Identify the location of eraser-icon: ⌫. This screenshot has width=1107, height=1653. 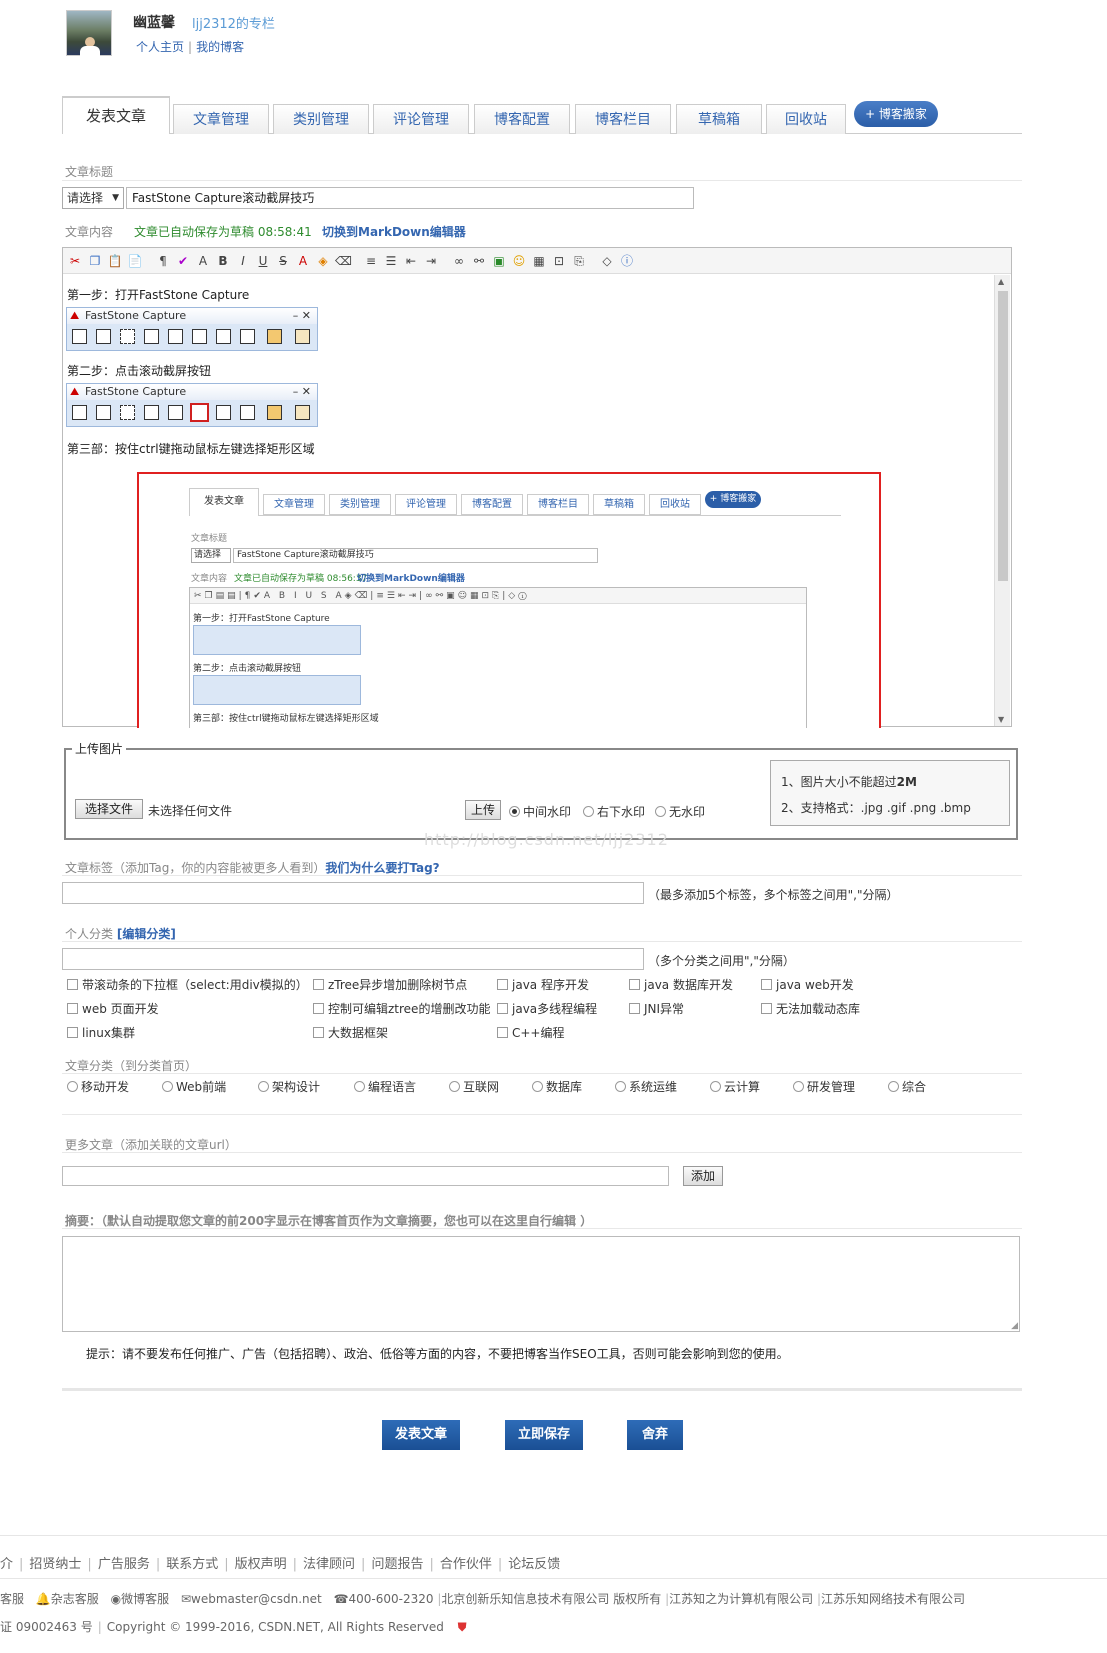
(343, 261).